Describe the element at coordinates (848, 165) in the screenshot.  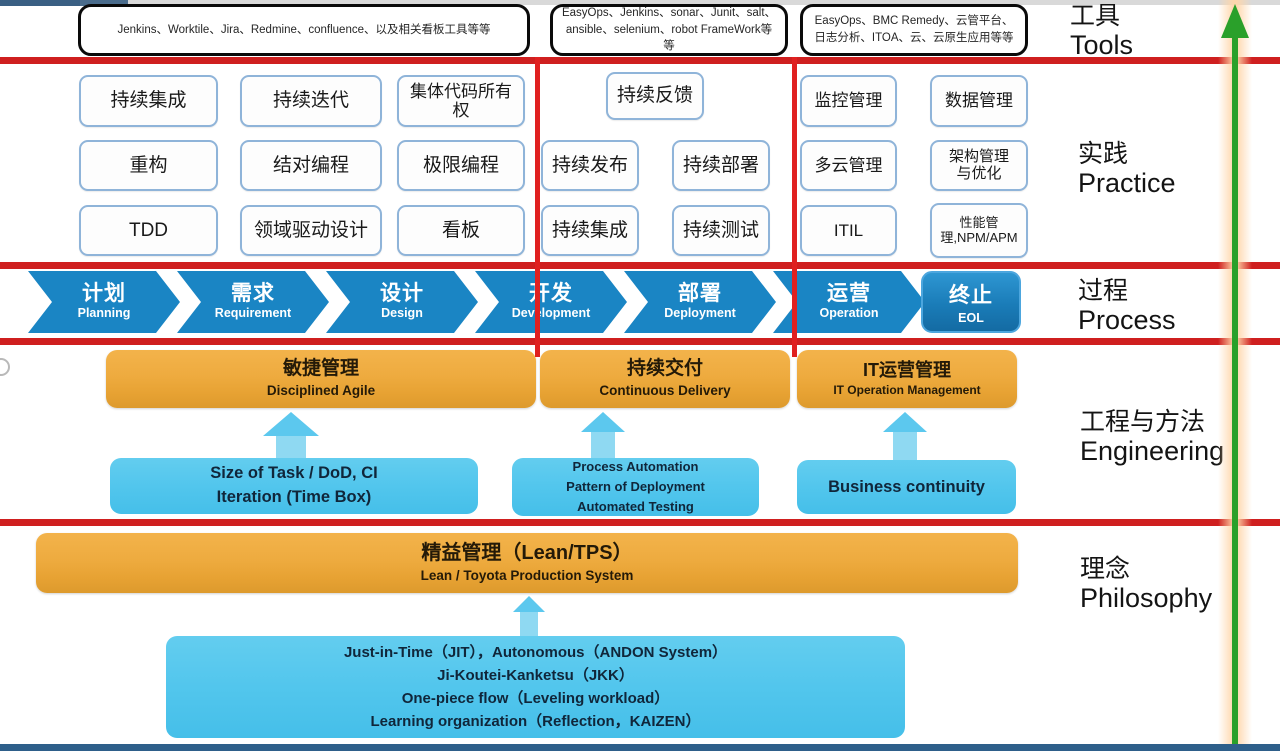
I see `practice-itops-2: 多云管理` at that location.